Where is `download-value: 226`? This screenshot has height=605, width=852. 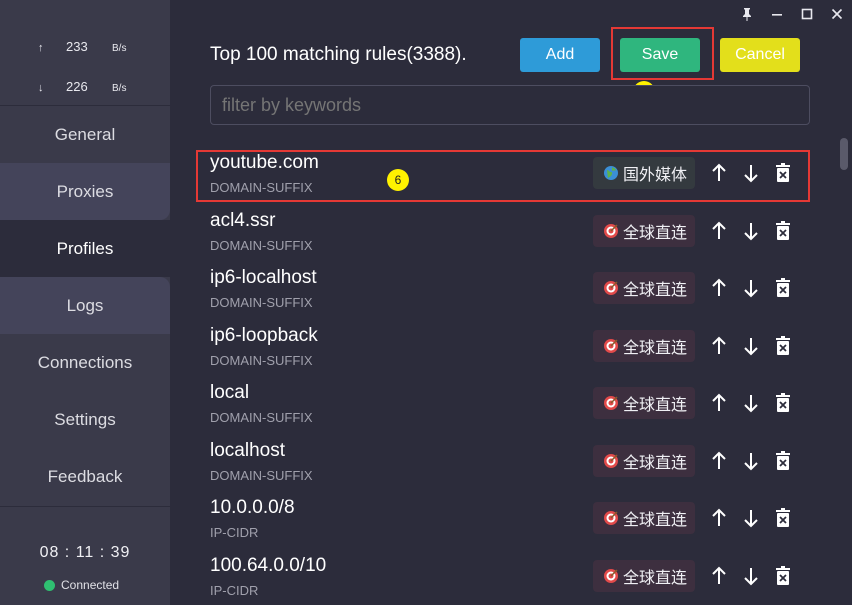
download-value: 226 is located at coordinates (77, 86).